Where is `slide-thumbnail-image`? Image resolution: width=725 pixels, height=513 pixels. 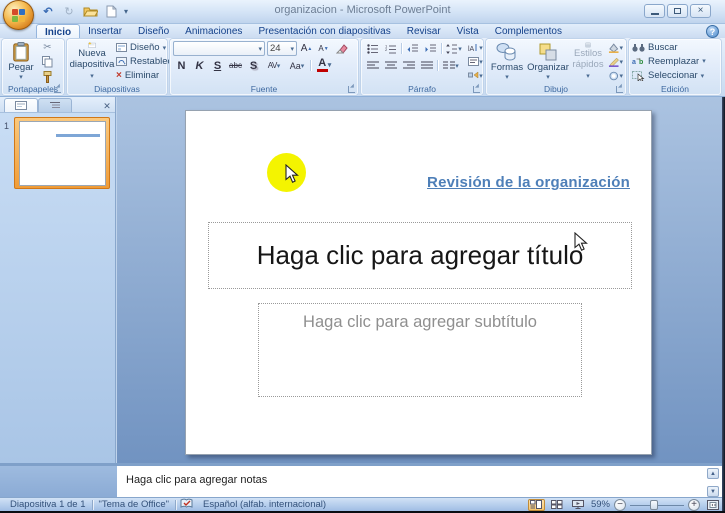 slide-thumbnail-image is located at coordinates (62, 153).